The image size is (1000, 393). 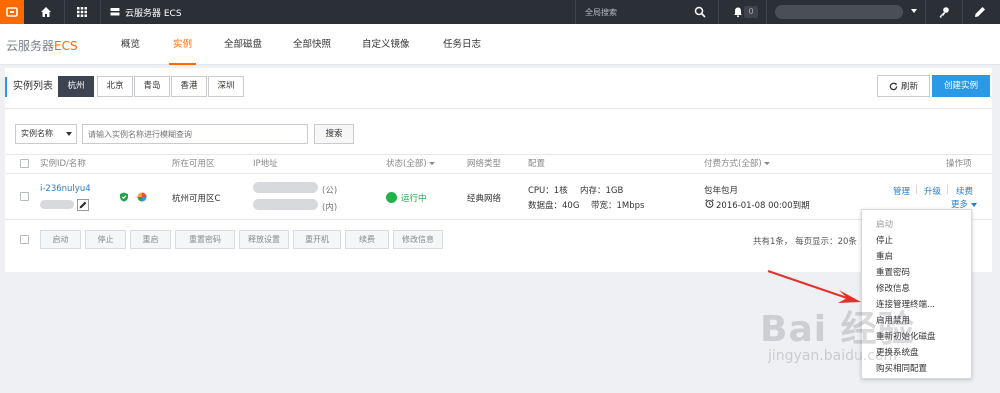 I want to click on running-status-icon, so click(x=391, y=197).